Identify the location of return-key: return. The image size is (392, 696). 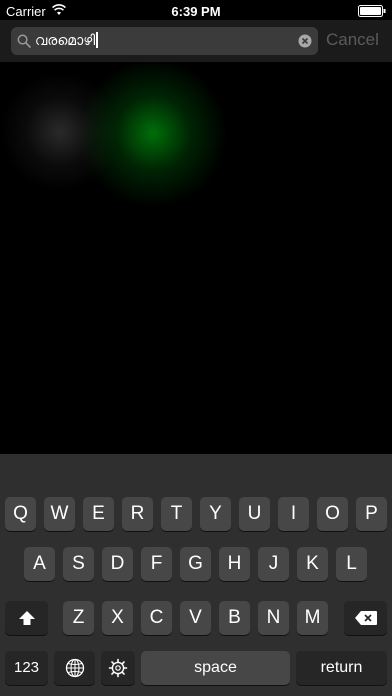
(341, 668).